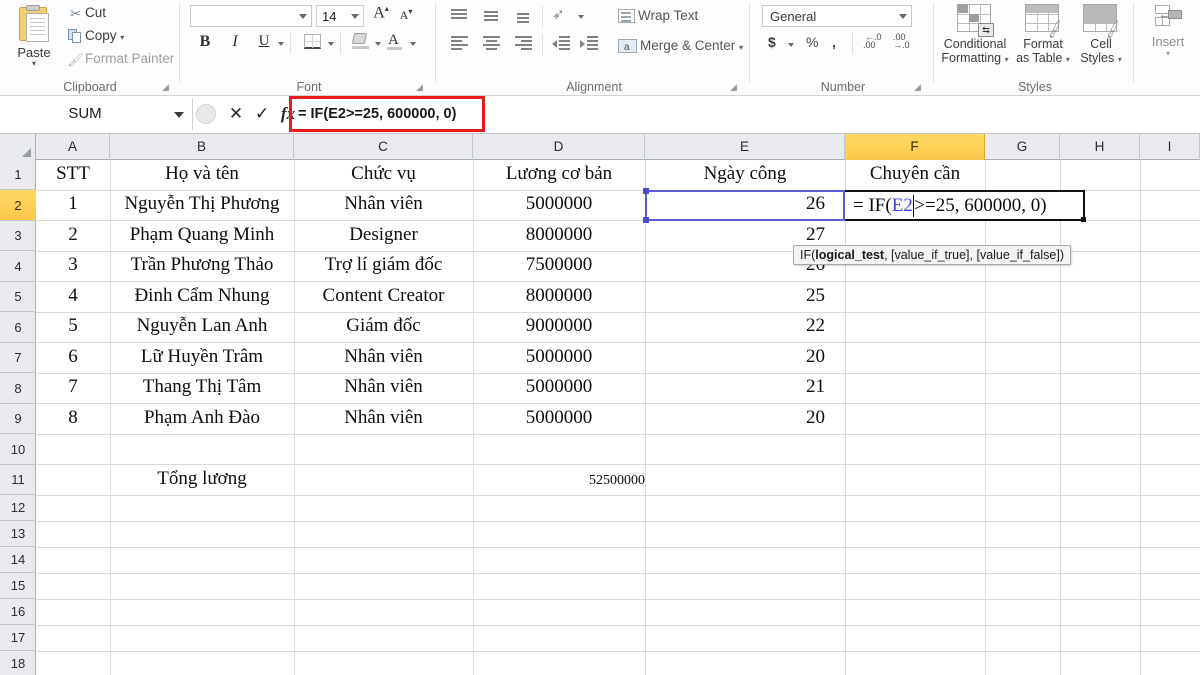 This screenshot has width=1200, height=675. I want to click on underline-button: U, so click(264, 41).